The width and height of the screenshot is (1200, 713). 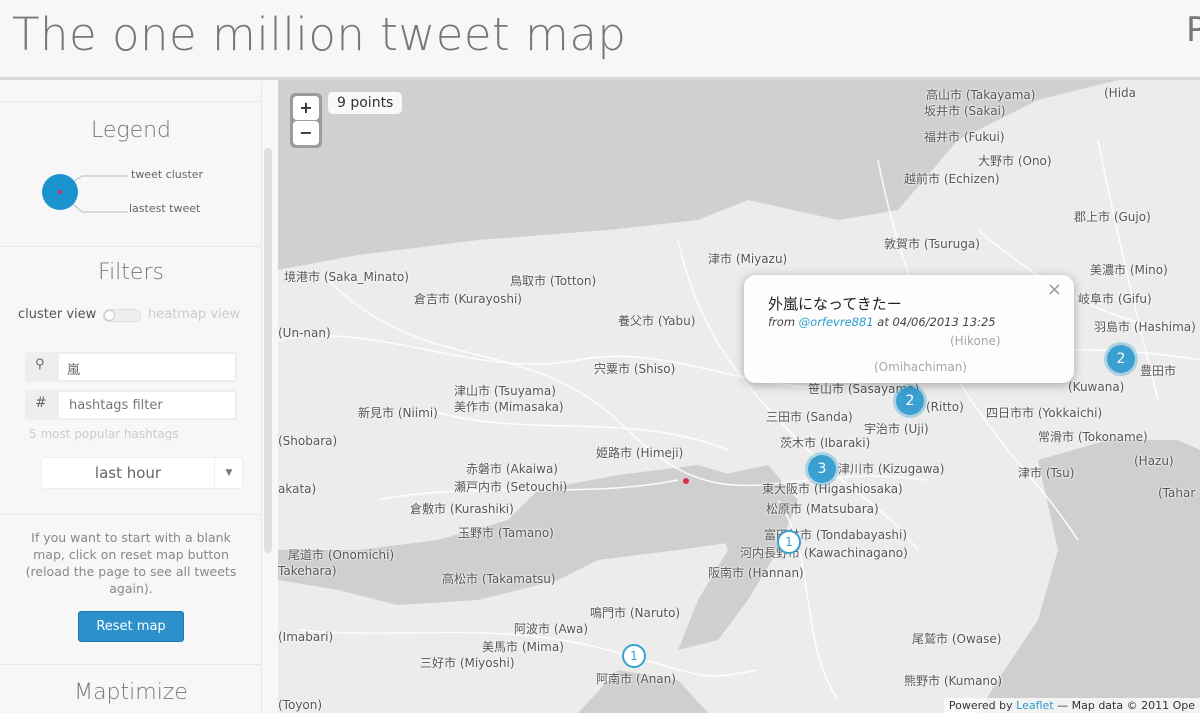 What do you see at coordinates (297, 489) in the screenshot?
I see `map-label: akata)` at bounding box center [297, 489].